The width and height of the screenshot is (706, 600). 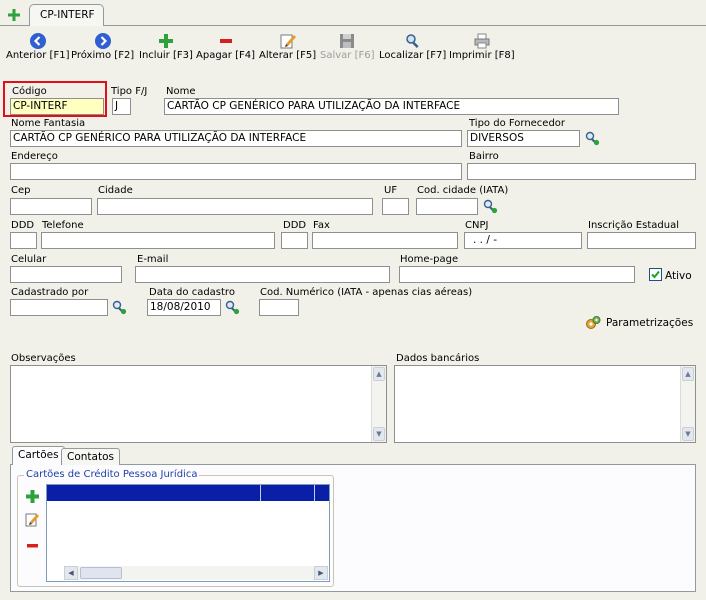 I want to click on incluir-button: Incluir [F3], so click(x=166, y=46).